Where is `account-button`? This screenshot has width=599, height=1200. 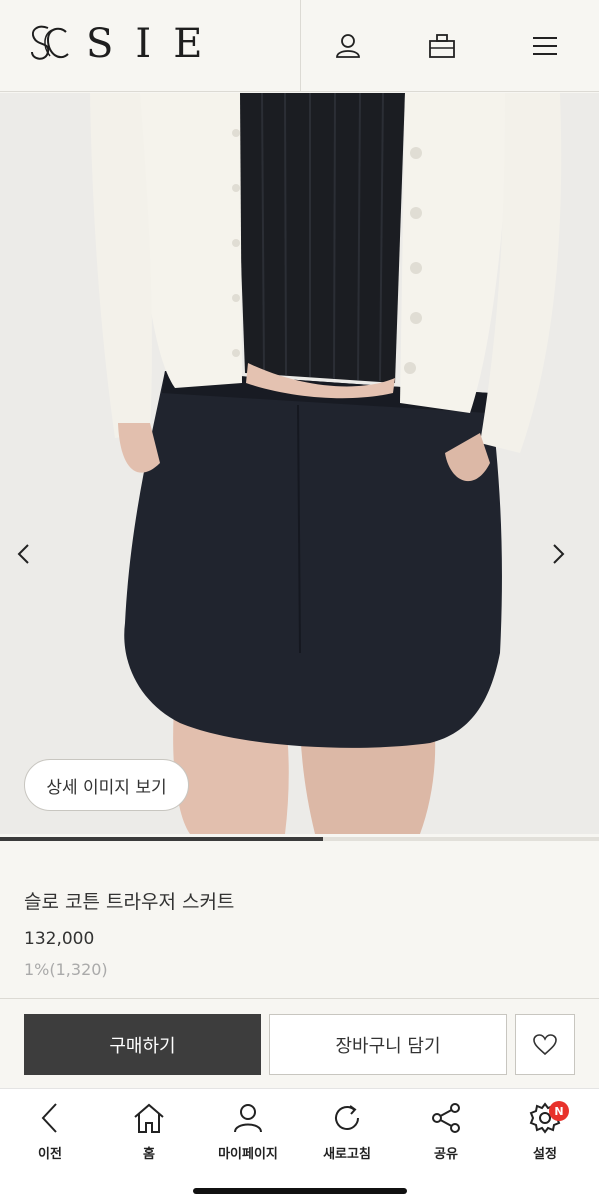 account-button is located at coordinates (348, 46).